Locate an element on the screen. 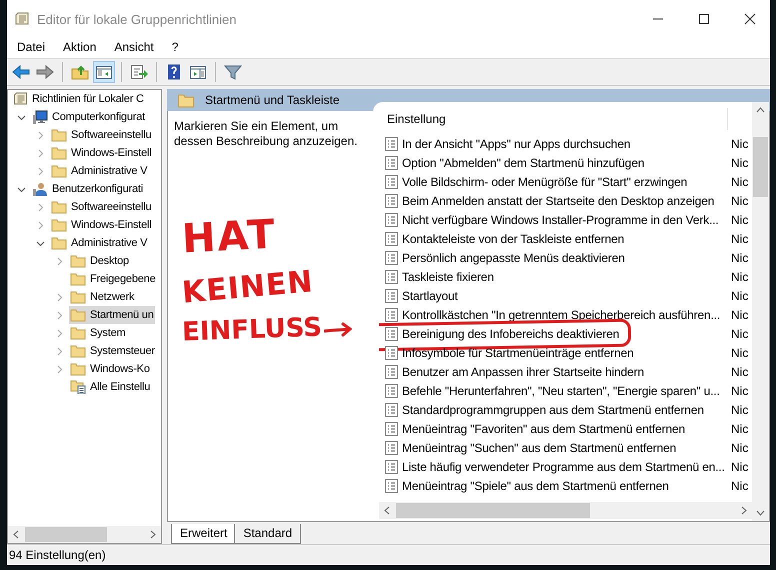 The height and width of the screenshot is (570, 776). menu-item: Aktion is located at coordinates (79, 47).